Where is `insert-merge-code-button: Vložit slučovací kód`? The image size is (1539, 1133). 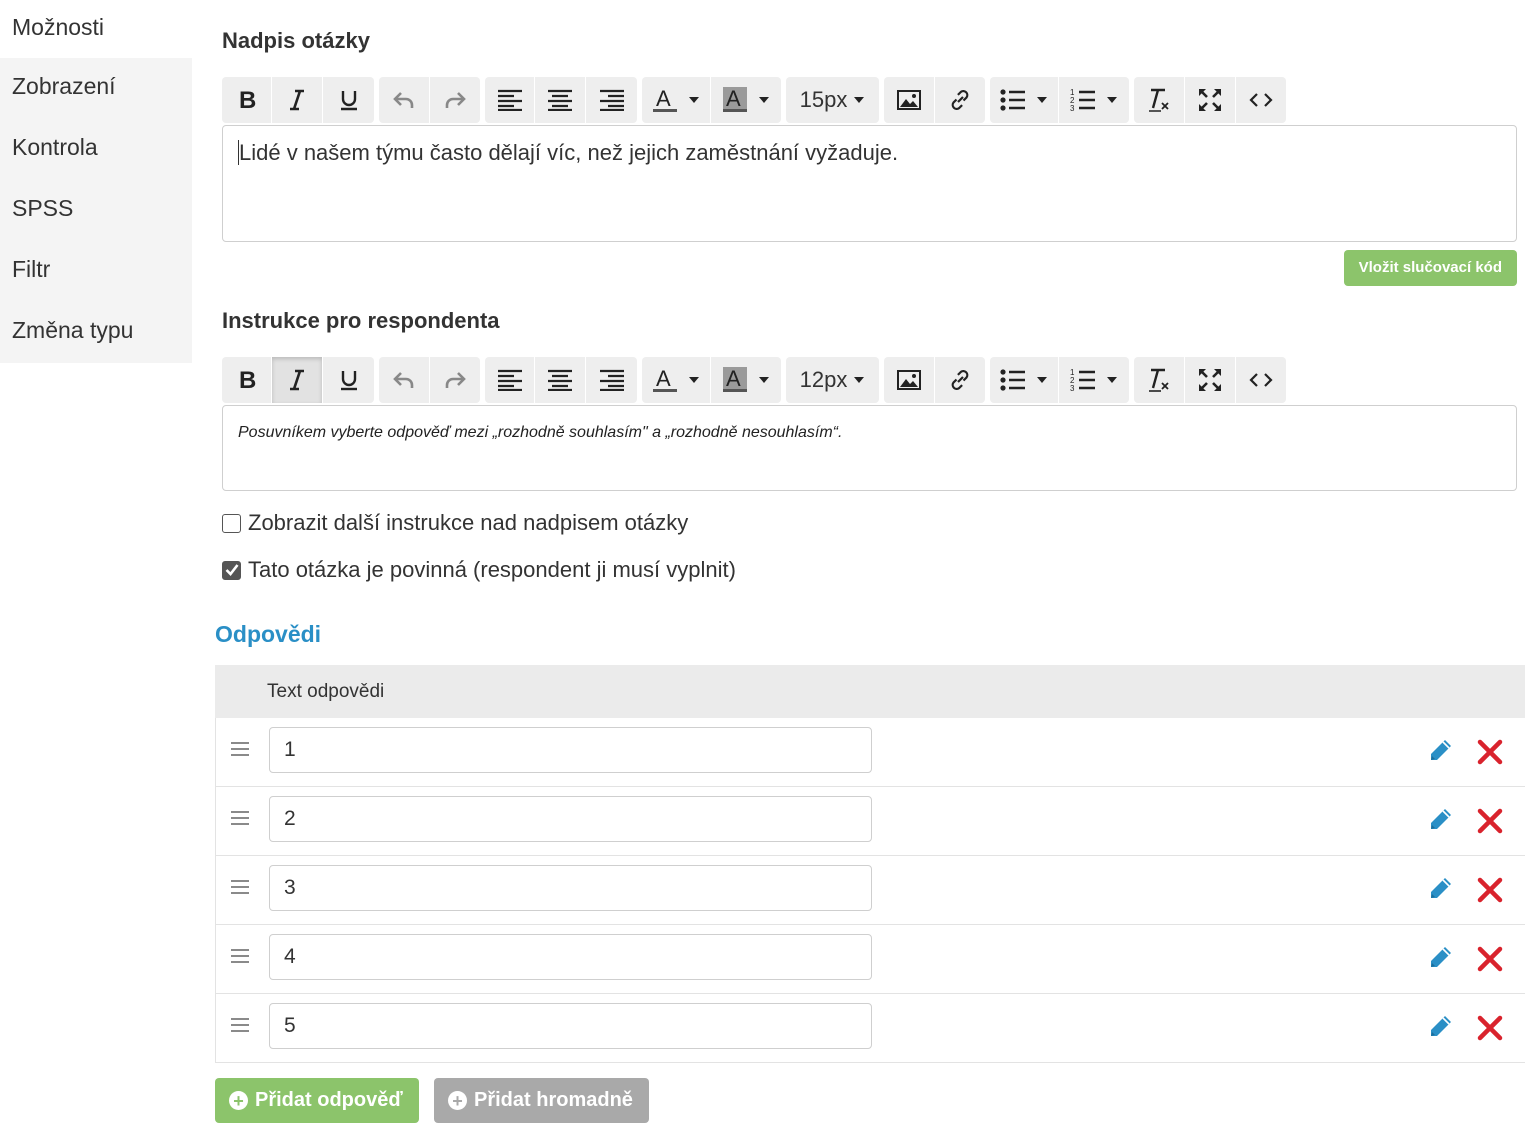 insert-merge-code-button: Vložit slučovací kód is located at coordinates (1430, 268).